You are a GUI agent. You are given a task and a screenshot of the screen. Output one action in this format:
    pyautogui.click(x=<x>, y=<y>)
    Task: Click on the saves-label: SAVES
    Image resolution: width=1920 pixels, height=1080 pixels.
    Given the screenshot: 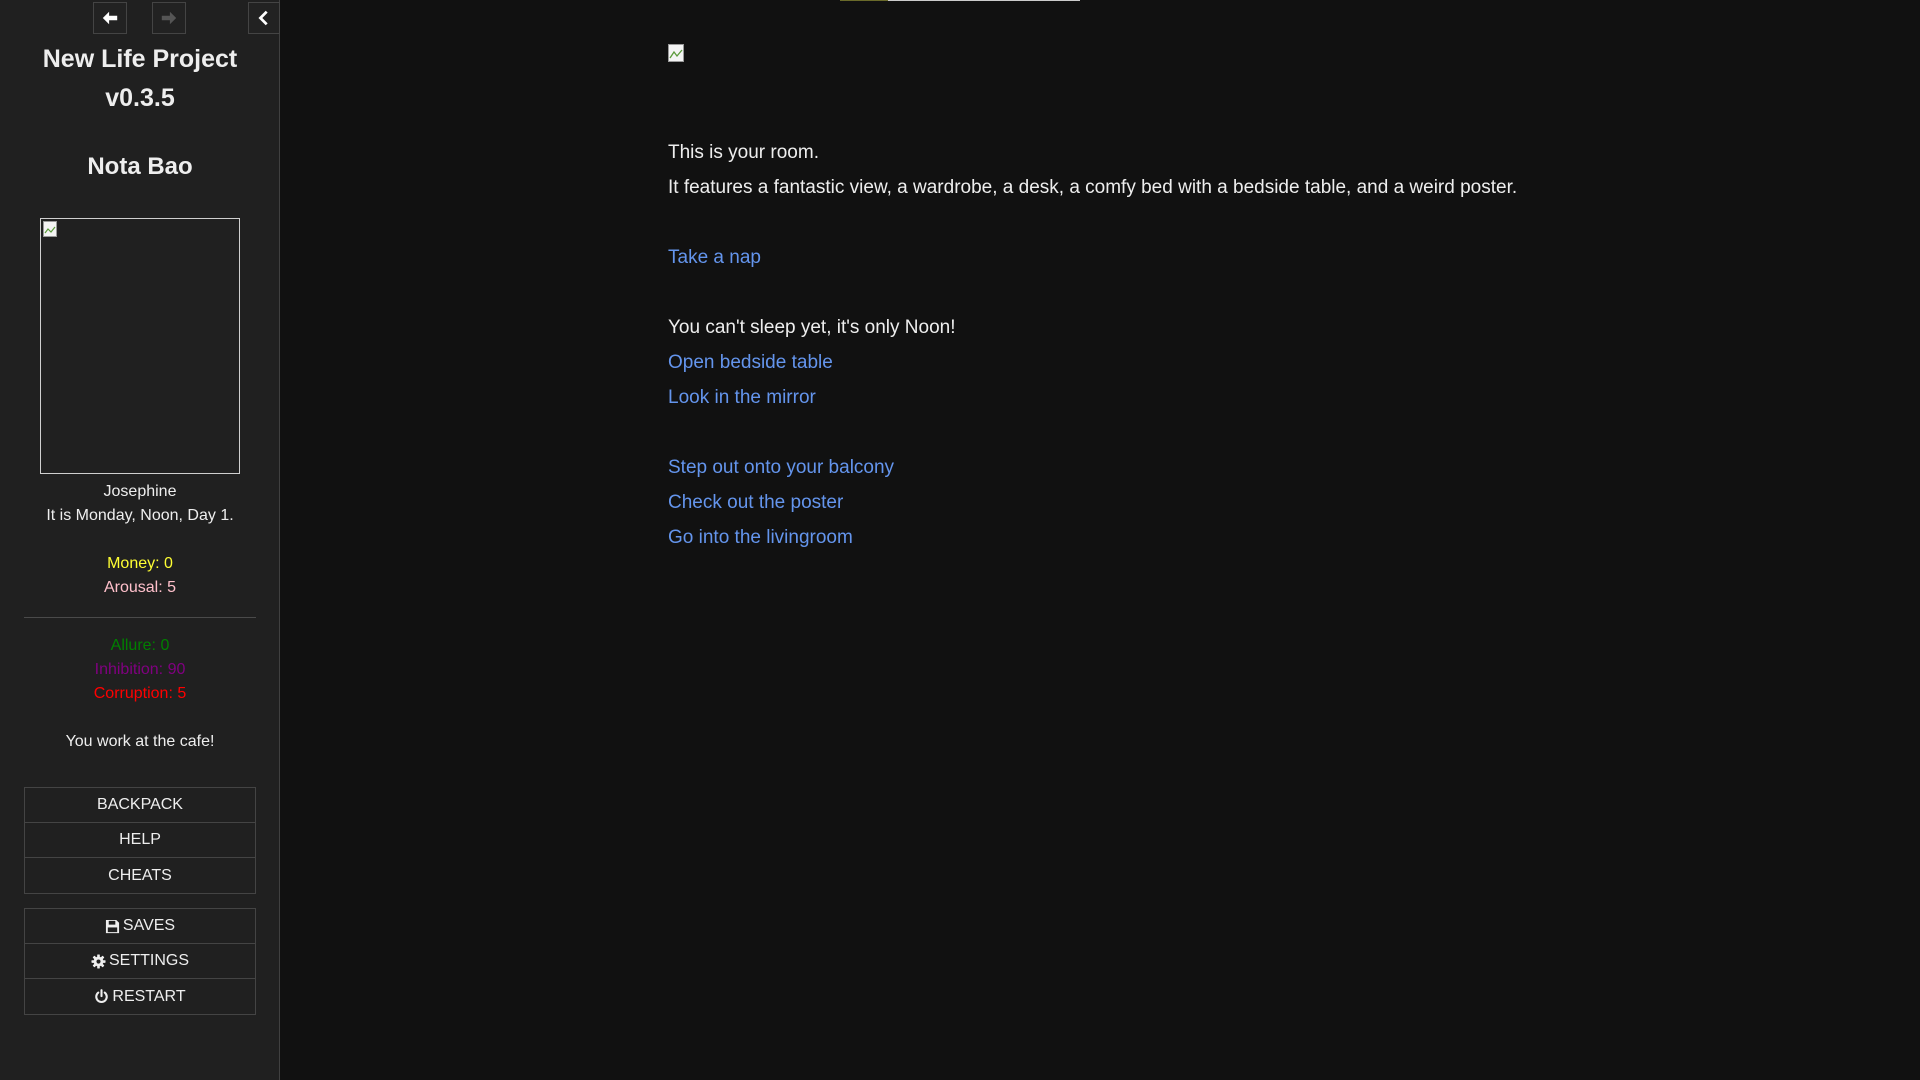 What is the action you would take?
    pyautogui.click(x=149, y=925)
    